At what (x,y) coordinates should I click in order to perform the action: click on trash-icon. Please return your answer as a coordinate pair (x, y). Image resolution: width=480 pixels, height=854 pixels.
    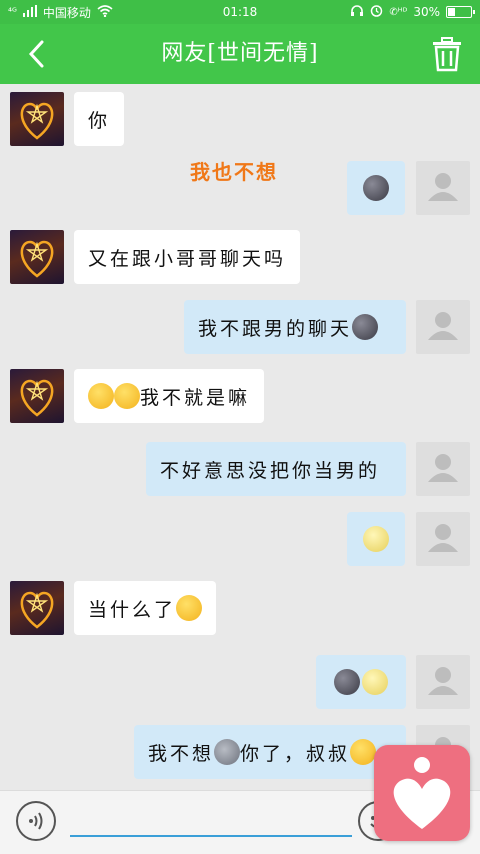
    Looking at the image, I should click on (447, 54).